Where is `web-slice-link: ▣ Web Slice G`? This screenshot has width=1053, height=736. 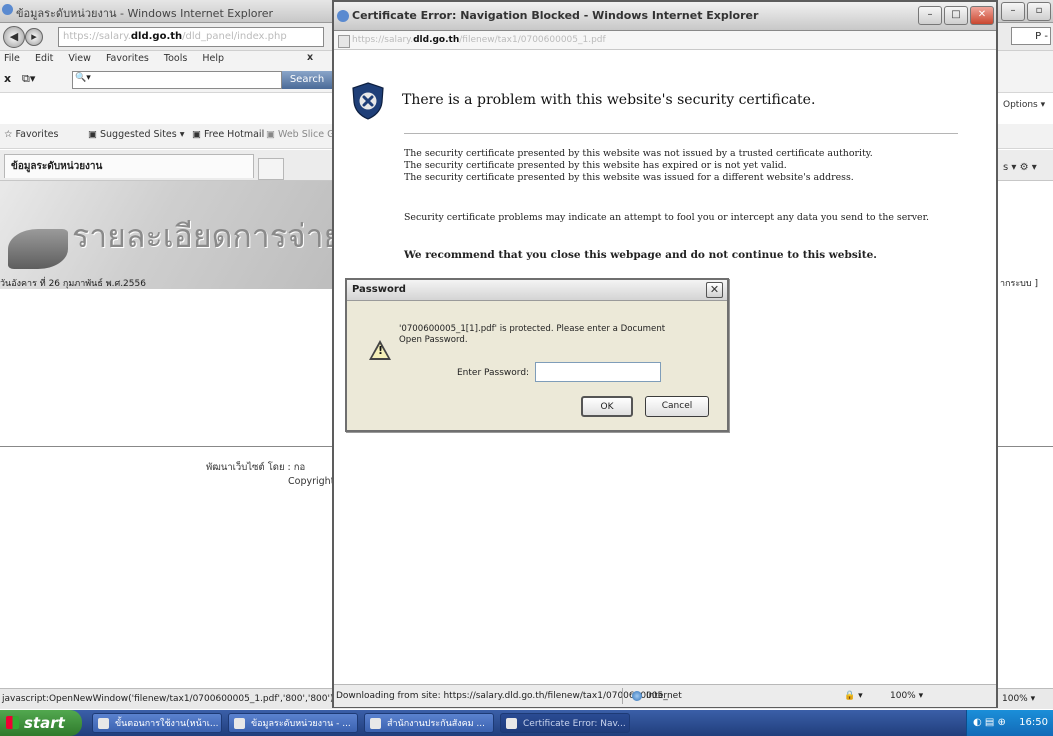
web-slice-link: ▣ Web Slice G is located at coordinates (300, 134).